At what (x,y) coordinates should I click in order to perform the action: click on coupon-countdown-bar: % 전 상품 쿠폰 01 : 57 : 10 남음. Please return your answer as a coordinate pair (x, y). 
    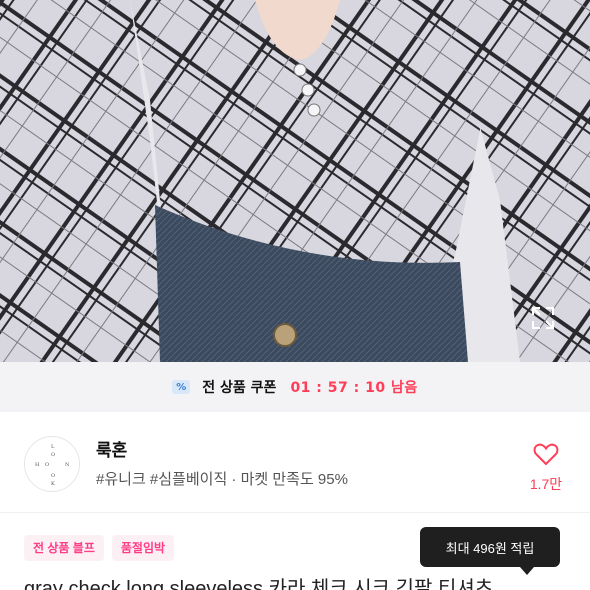
    Looking at the image, I should click on (295, 387).